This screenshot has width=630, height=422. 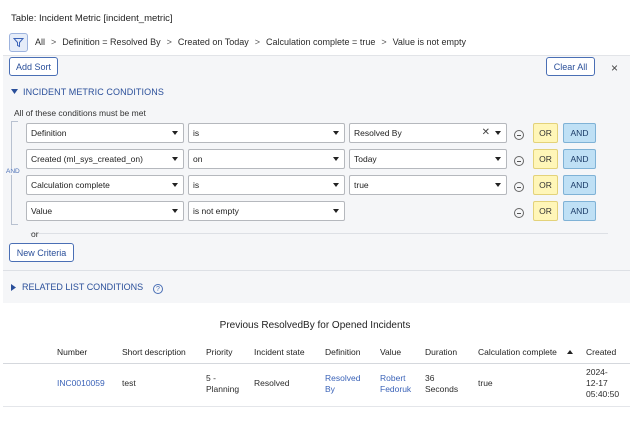 What do you see at coordinates (105, 133) in the screenshot?
I see `condition-field-select: Definition` at bounding box center [105, 133].